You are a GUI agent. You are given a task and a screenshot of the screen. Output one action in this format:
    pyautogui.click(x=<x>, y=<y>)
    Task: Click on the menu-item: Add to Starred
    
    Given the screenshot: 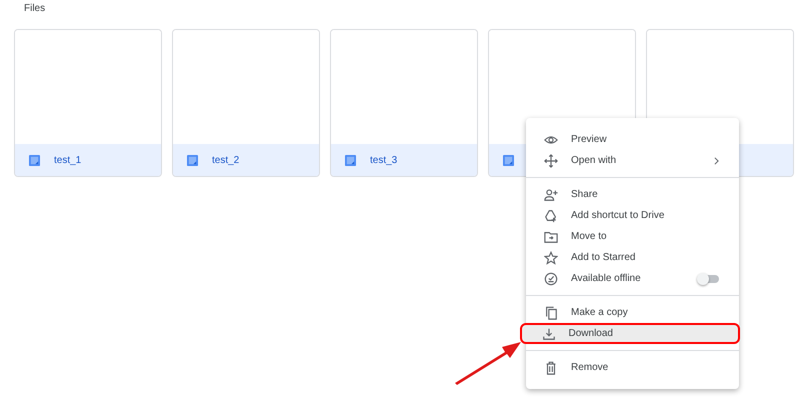 What is the action you would take?
    pyautogui.click(x=632, y=257)
    